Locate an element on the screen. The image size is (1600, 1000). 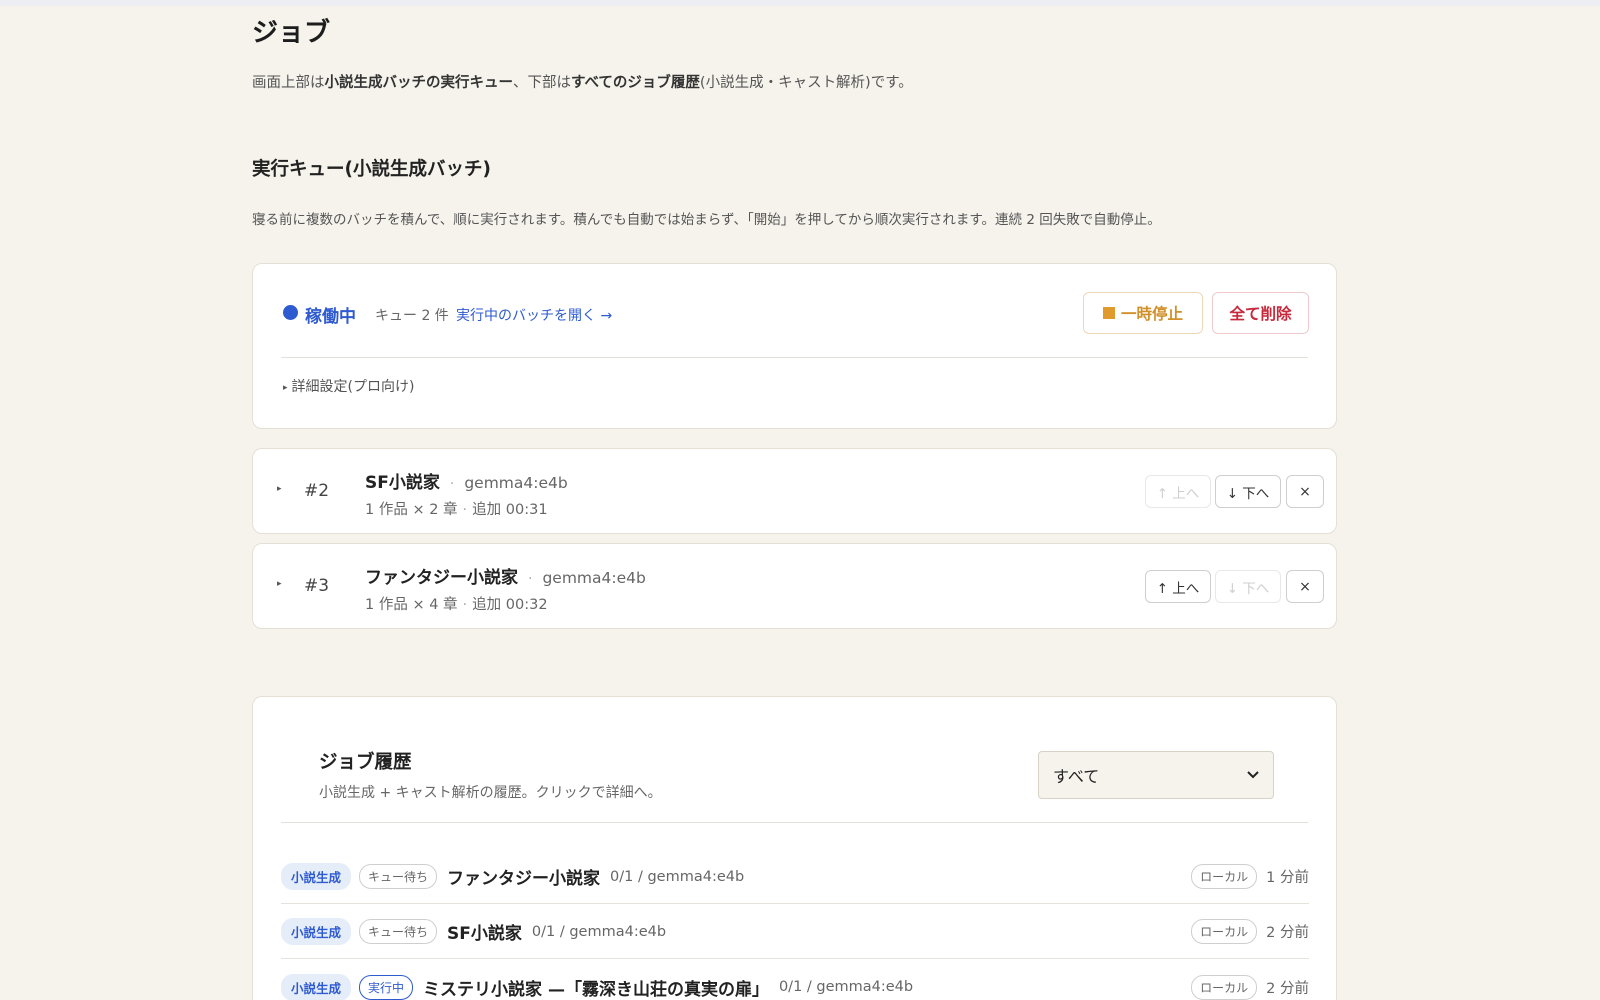
job-name: ファンタジー小説家 is located at coordinates (524, 879).